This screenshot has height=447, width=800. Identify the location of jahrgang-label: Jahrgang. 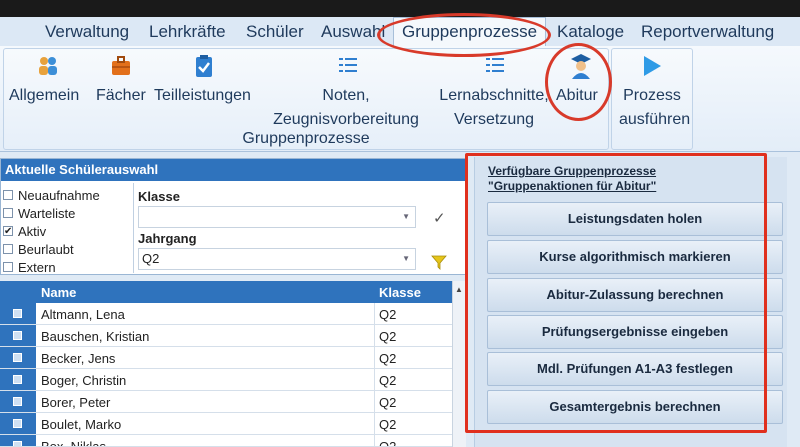
(167, 238).